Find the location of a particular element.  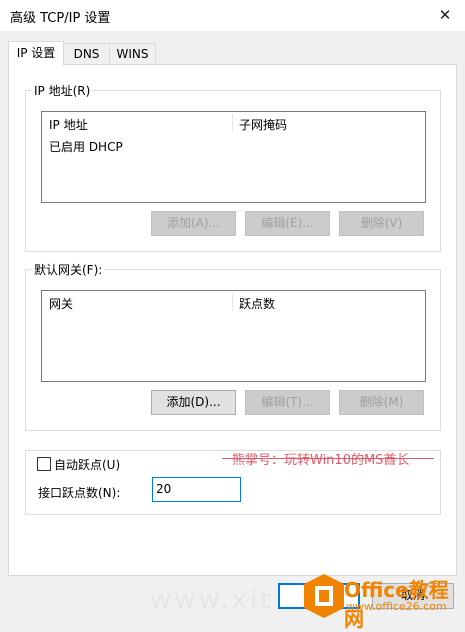

default-gateway-legend: 默认网关(F): is located at coordinates (68, 269).